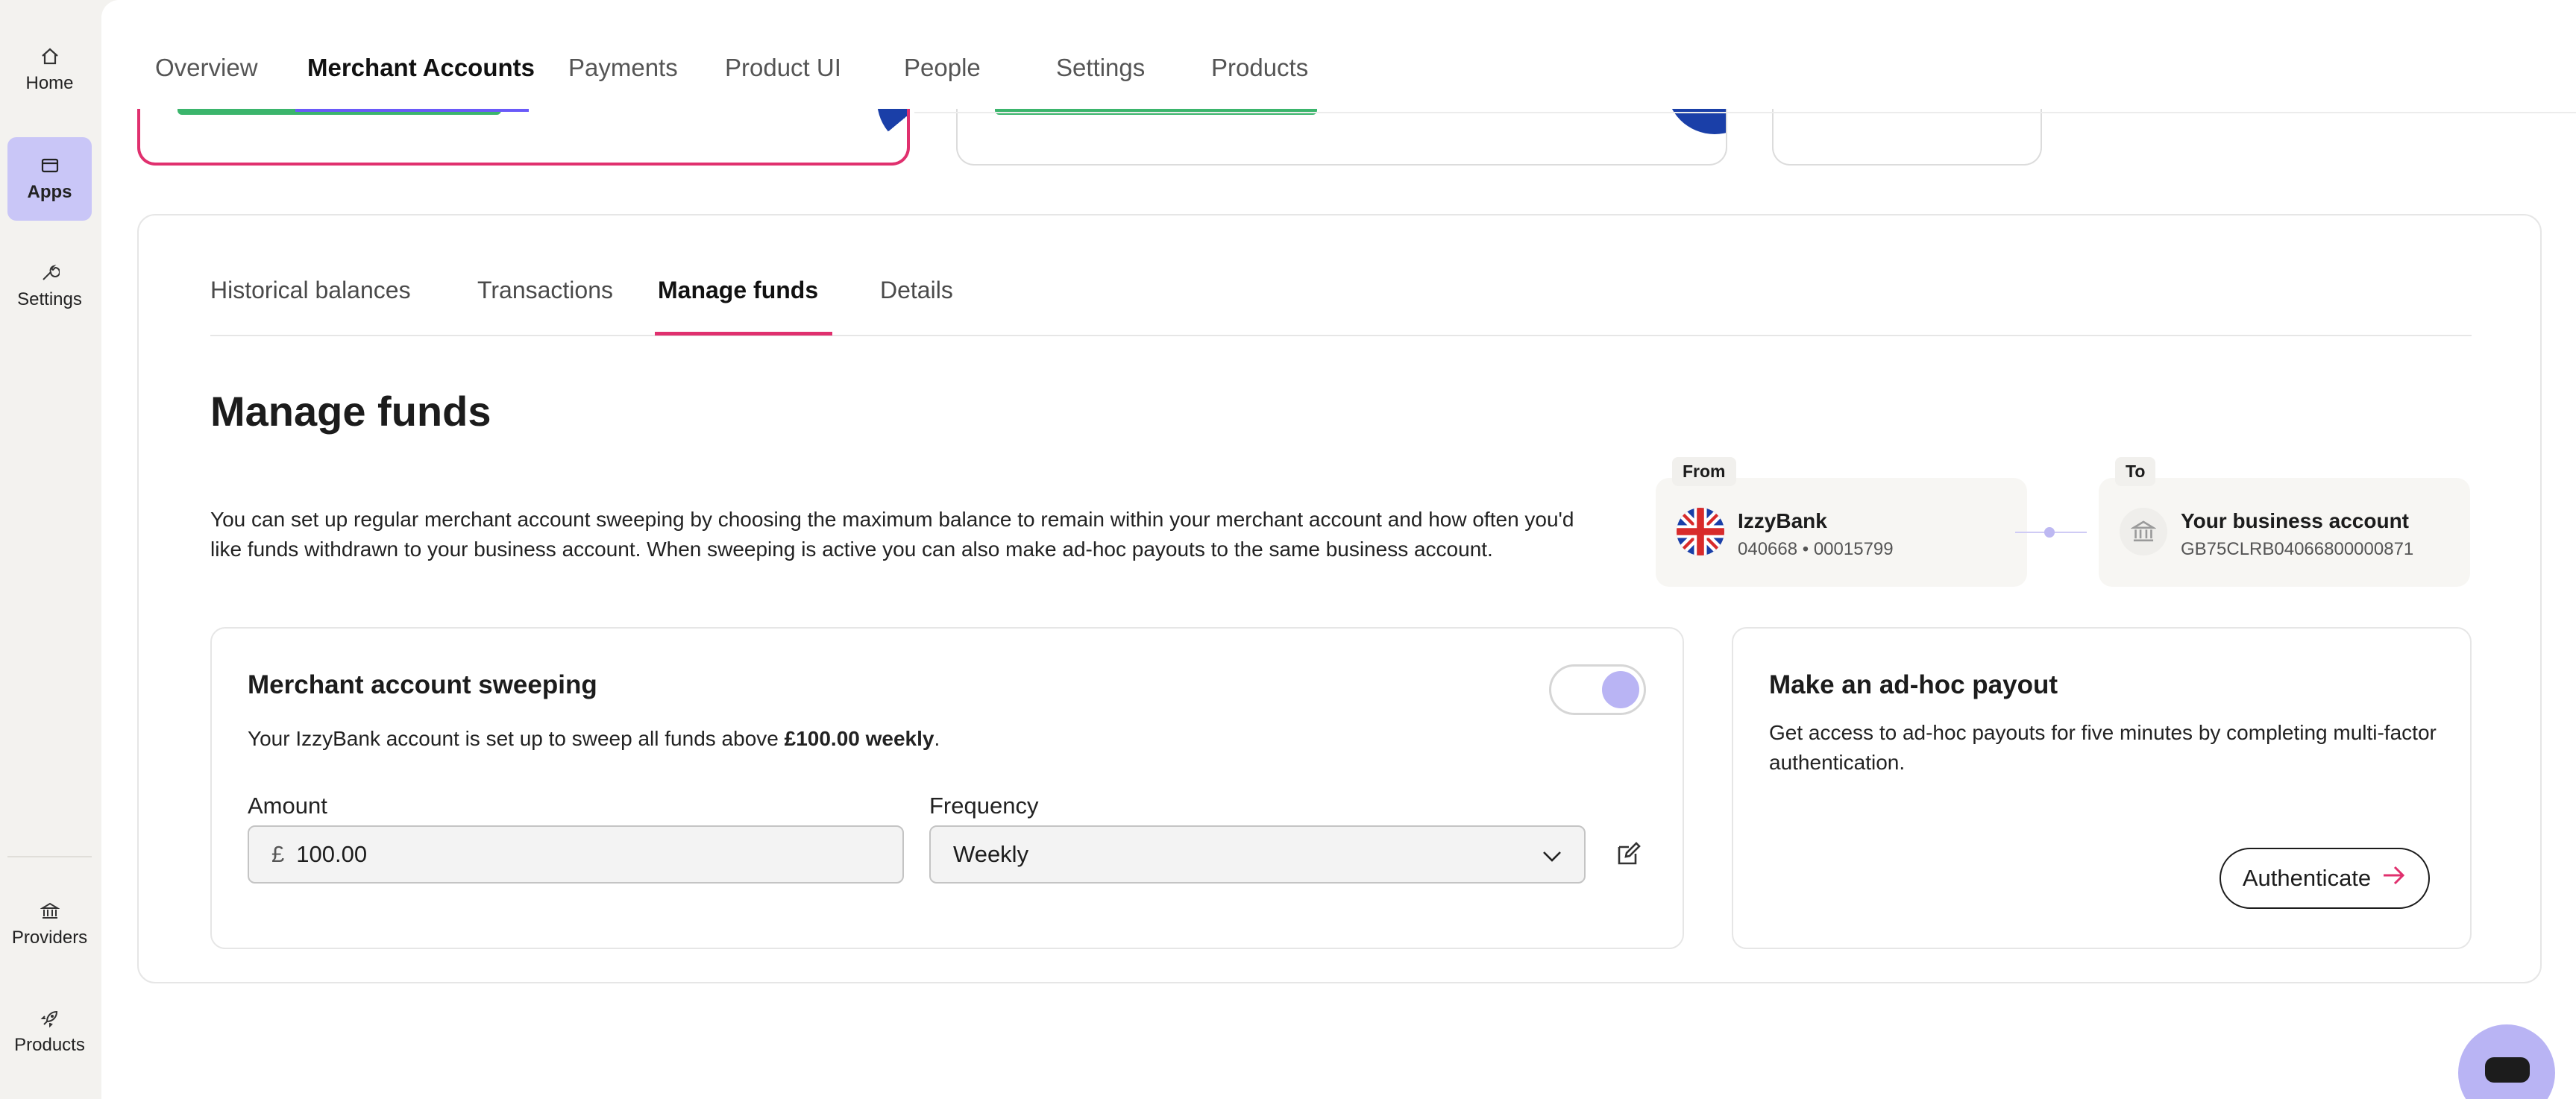 This screenshot has height=1099, width=2576. What do you see at coordinates (2050, 532) in the screenshot?
I see `transfer-connector-dot` at bounding box center [2050, 532].